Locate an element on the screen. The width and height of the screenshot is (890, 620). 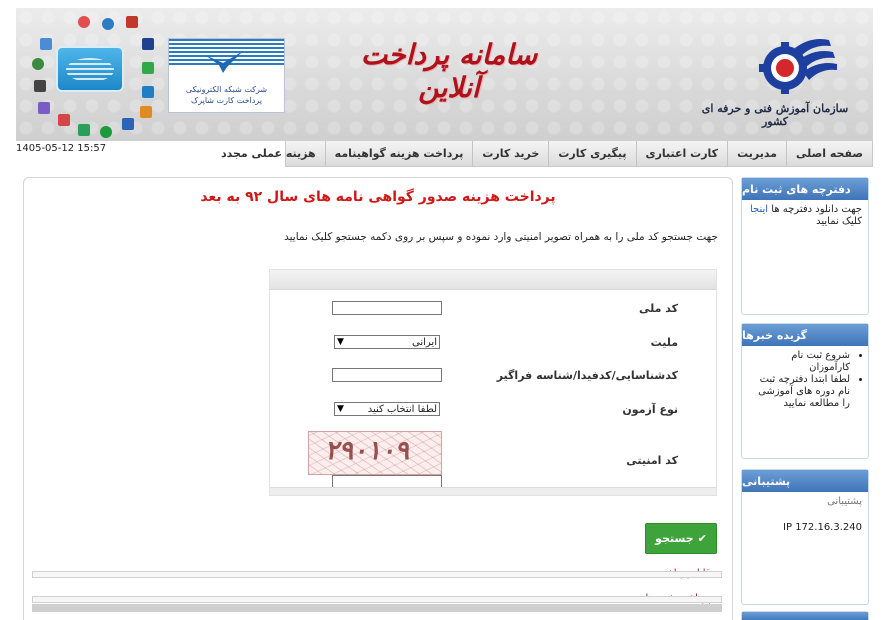
paid-bar is located at coordinates (377, 599).